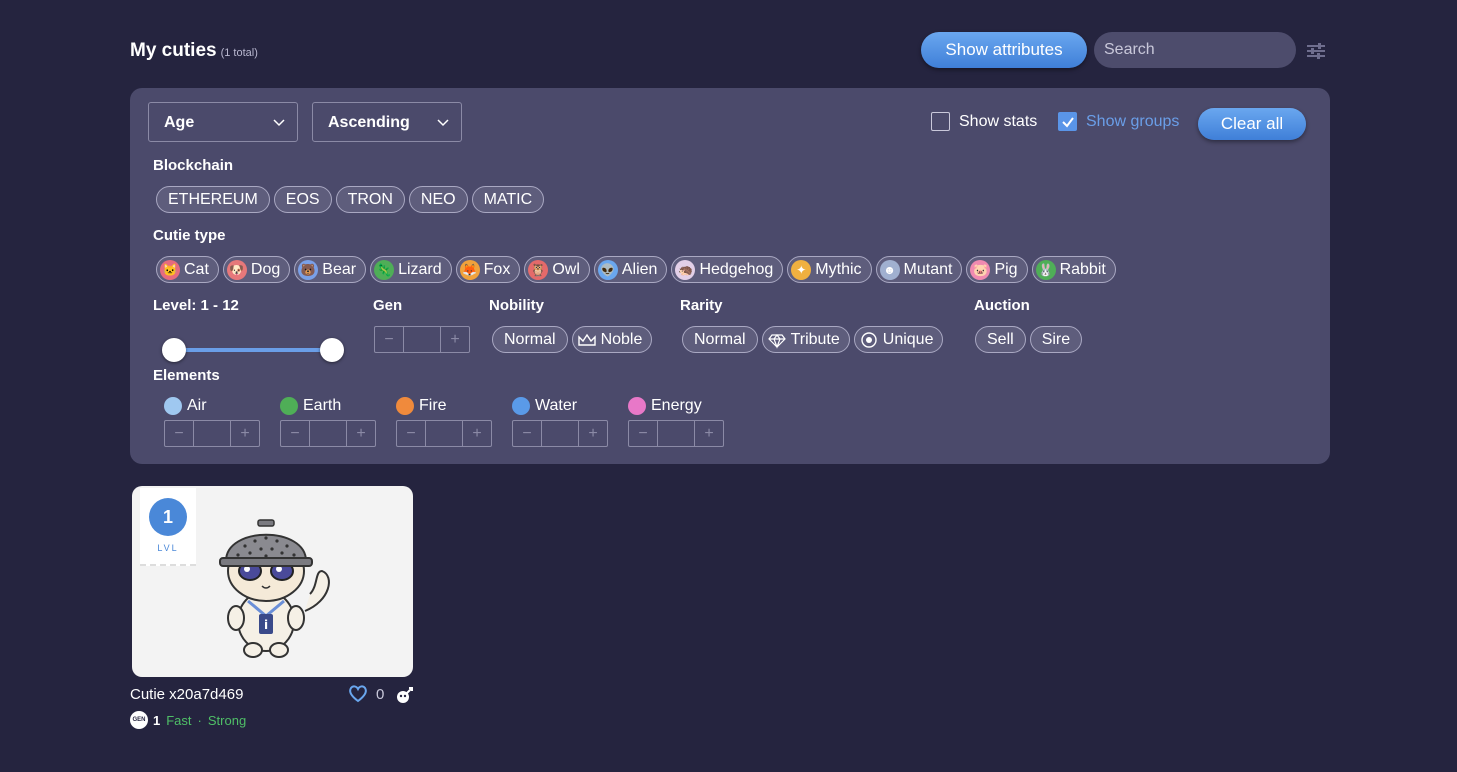 Image resolution: width=1457 pixels, height=772 pixels. Describe the element at coordinates (387, 122) in the screenshot. I see `sort-order-select: Ascending` at that location.